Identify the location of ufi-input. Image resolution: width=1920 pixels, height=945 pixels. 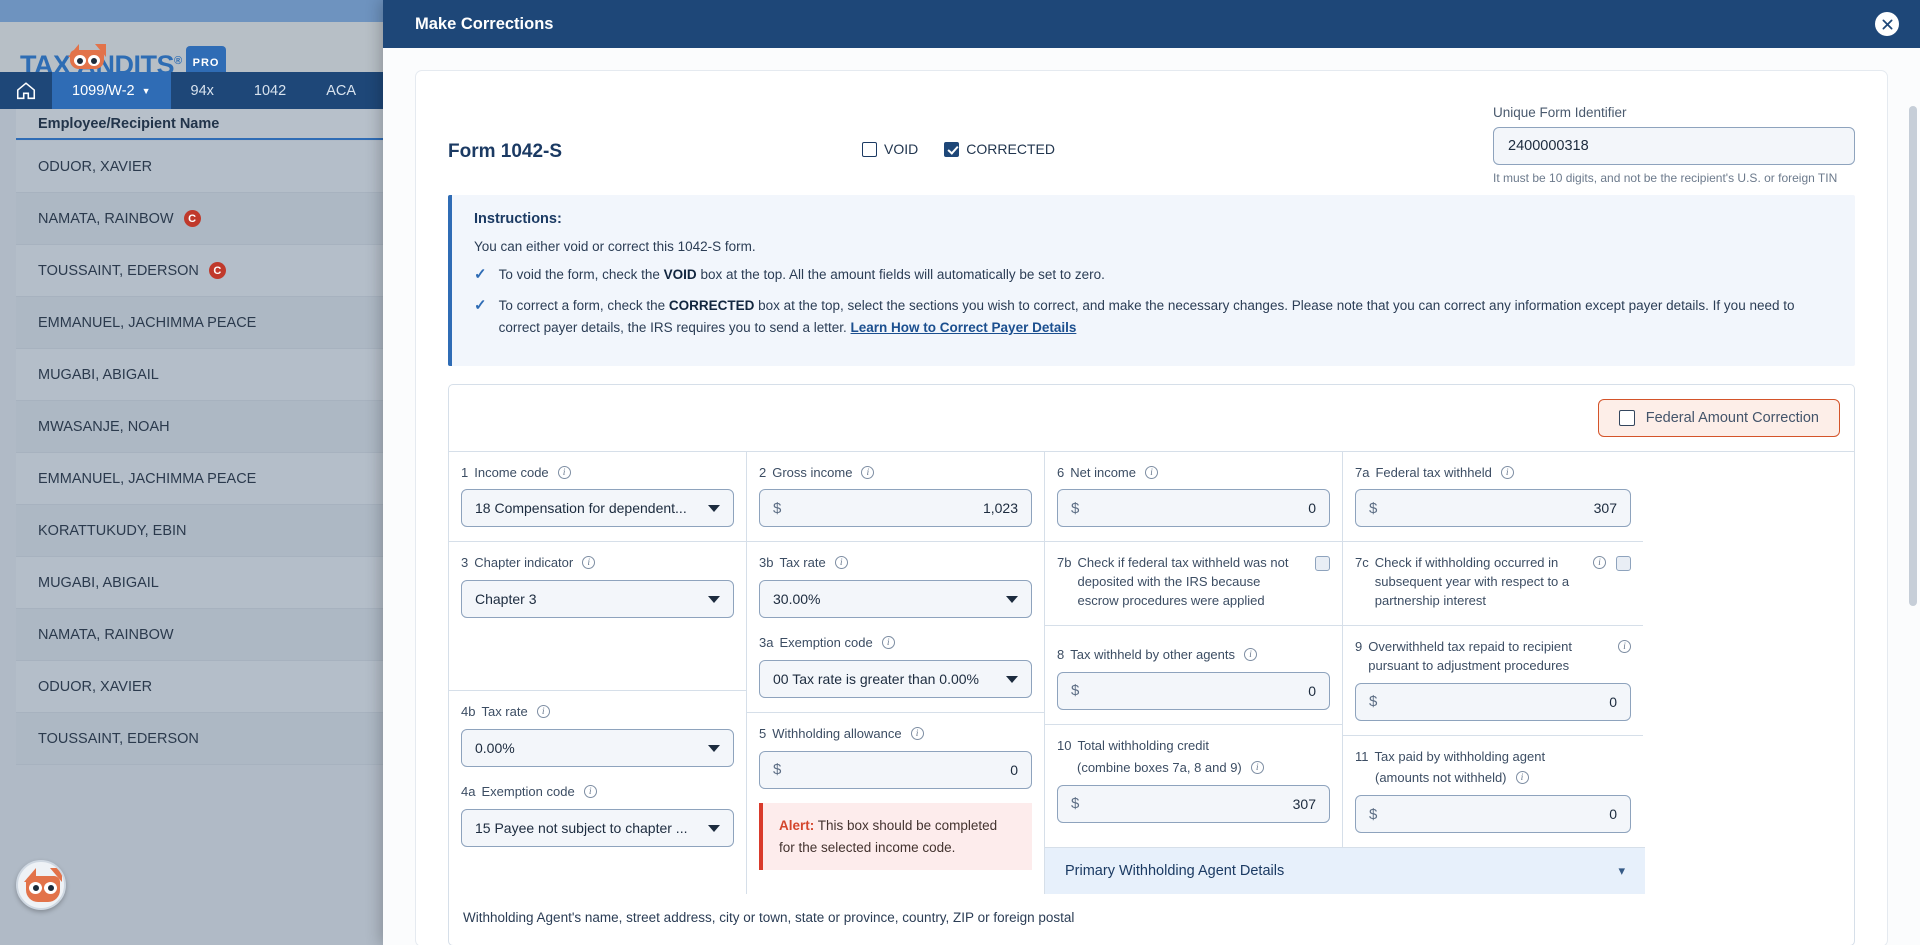
(1674, 146).